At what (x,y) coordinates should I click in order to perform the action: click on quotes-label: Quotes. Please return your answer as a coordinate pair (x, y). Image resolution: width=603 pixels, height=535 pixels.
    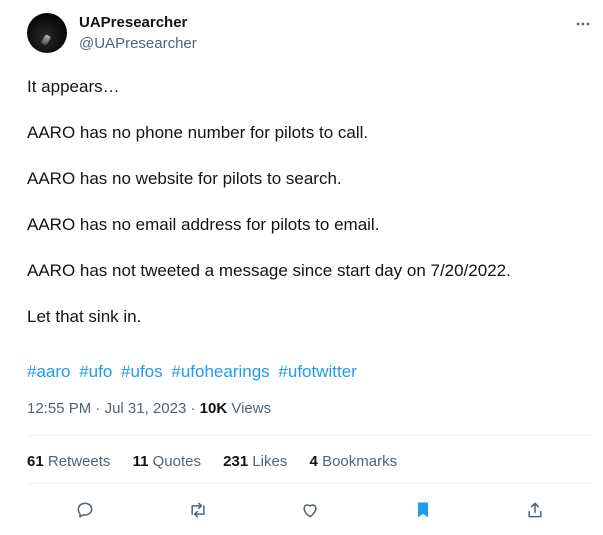
    Looking at the image, I should click on (176, 461).